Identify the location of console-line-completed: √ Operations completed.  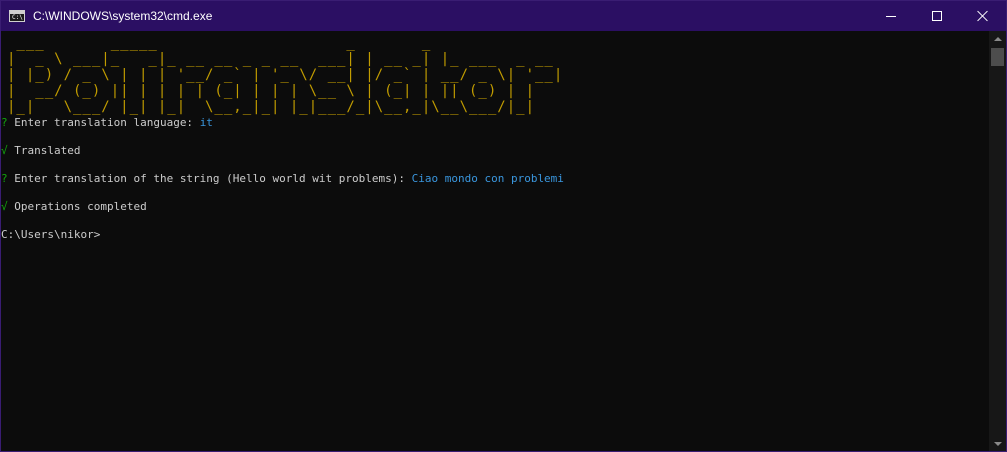
(74, 207).